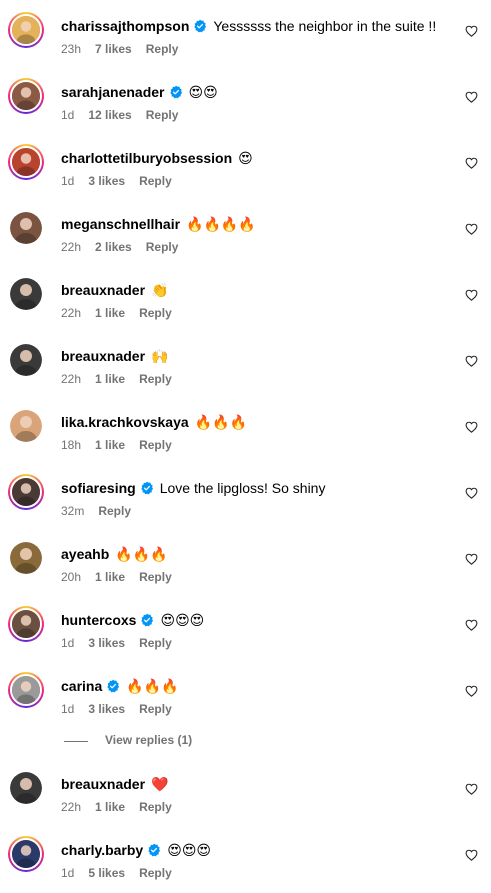 The width and height of the screenshot is (491, 893). I want to click on comment-body: breauxnader ❤️, so click(114, 784).